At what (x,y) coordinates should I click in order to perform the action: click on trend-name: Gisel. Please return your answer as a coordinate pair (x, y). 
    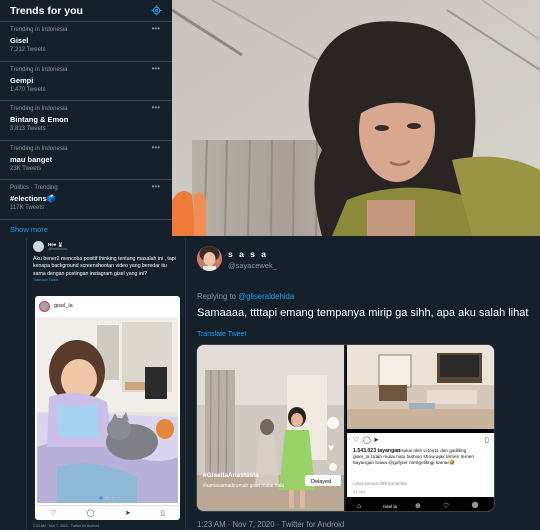
    Looking at the image, I should click on (19, 40).